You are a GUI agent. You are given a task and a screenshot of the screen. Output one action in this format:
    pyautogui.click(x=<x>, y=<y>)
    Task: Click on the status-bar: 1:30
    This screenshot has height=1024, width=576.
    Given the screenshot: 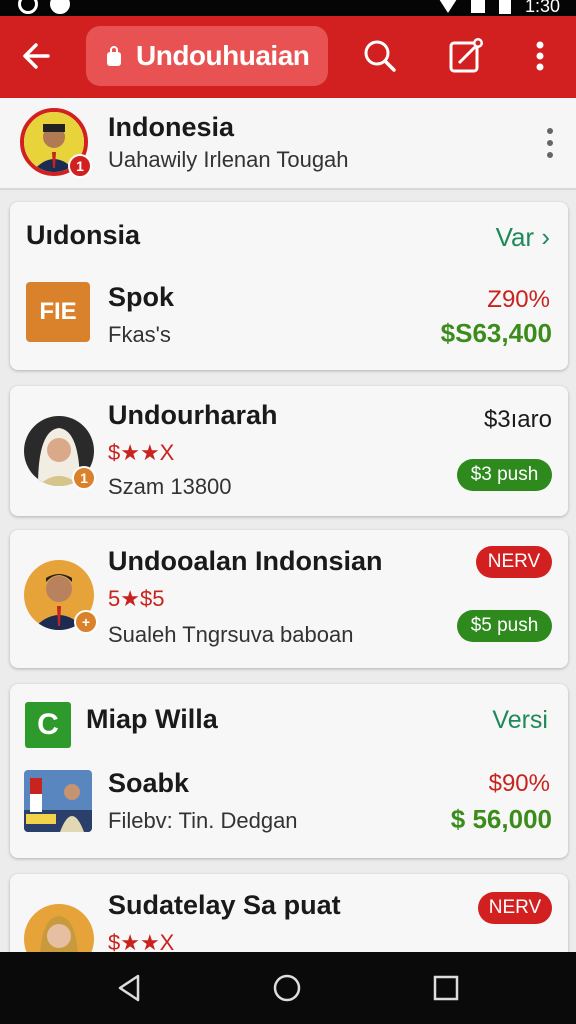 What is the action you would take?
    pyautogui.click(x=288, y=8)
    